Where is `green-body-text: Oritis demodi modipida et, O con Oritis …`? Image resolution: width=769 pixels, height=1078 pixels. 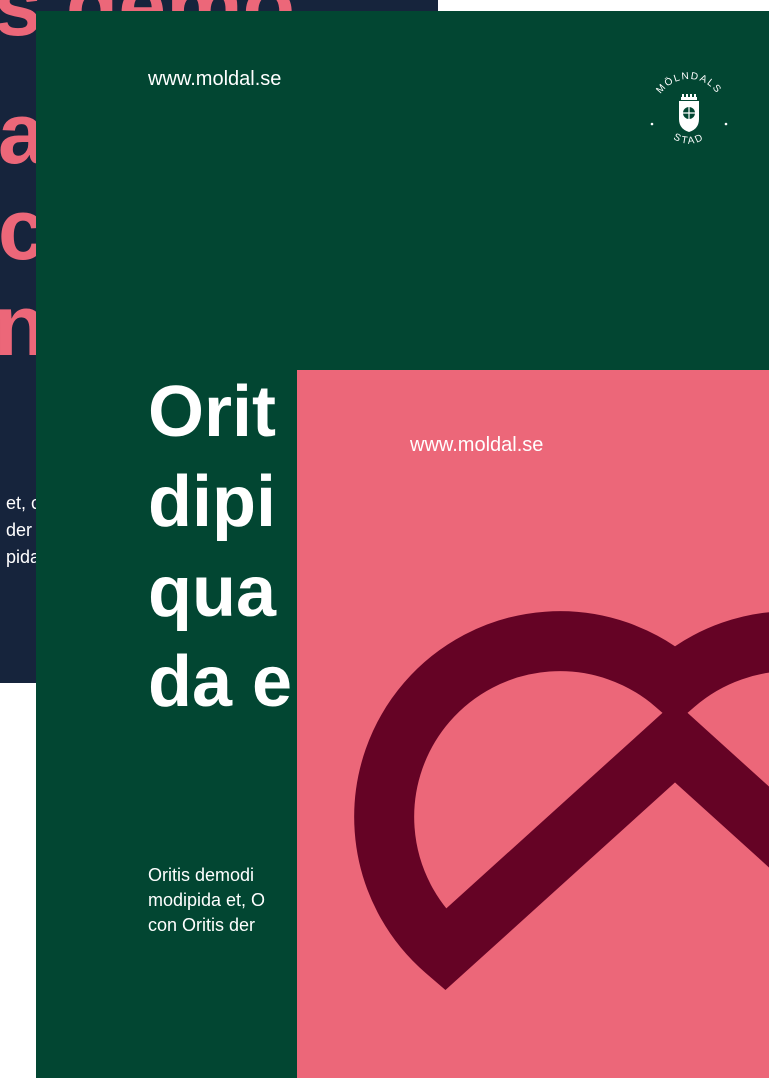
green-body-text: Oritis demodi modipida et, O con Oritis … is located at coordinates (206, 900).